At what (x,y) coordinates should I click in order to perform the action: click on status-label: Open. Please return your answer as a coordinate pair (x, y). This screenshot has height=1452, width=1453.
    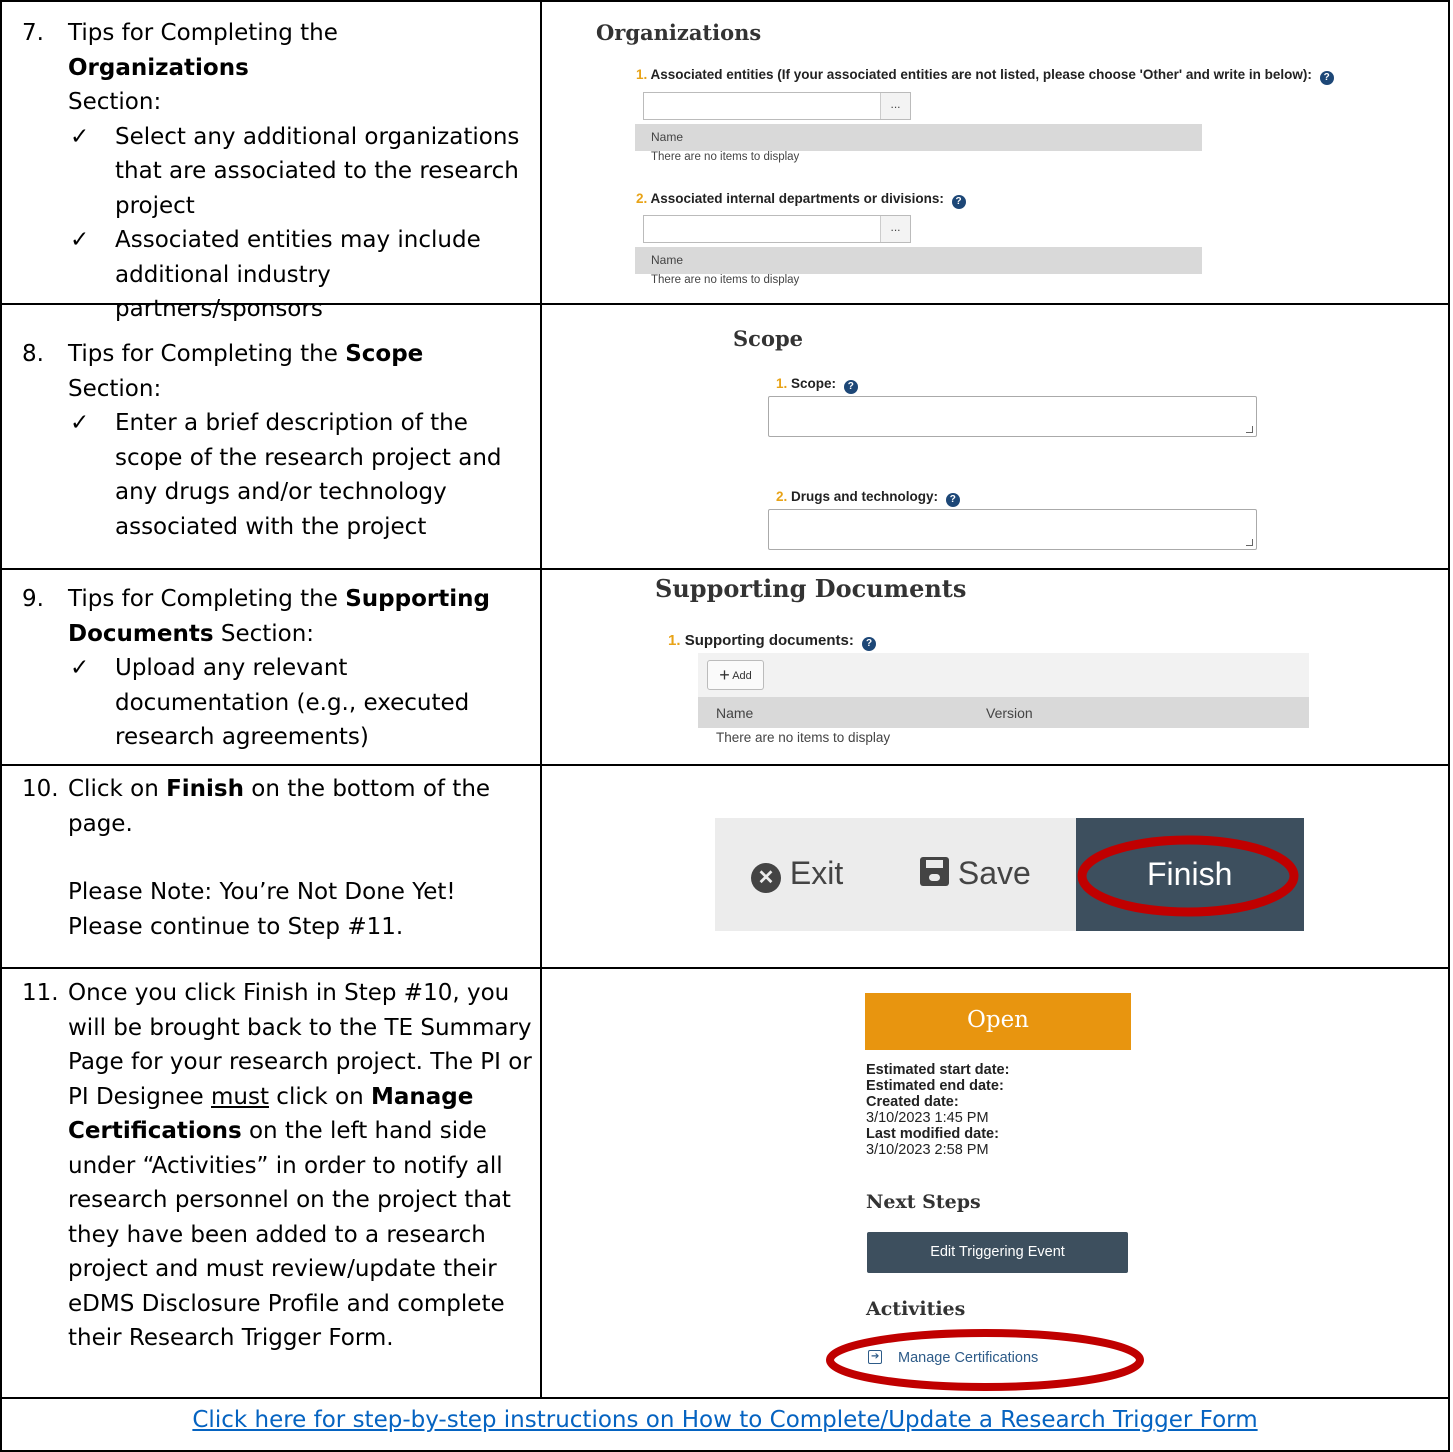
    Looking at the image, I should click on (997, 1020).